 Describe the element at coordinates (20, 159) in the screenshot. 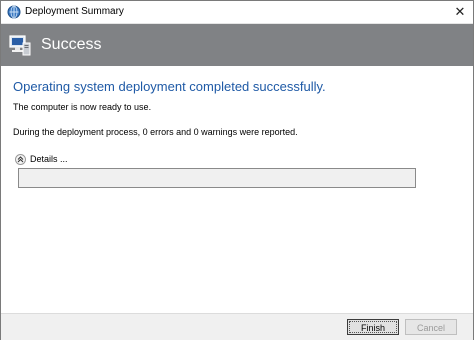

I see `chevron-up-icon` at that location.